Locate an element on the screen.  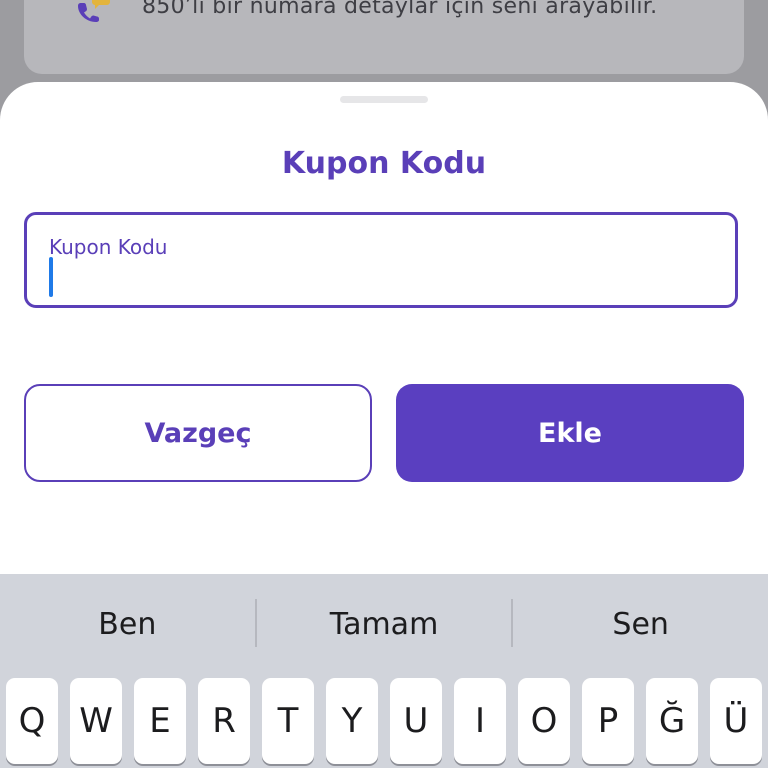
key-w: W is located at coordinates (96, 721).